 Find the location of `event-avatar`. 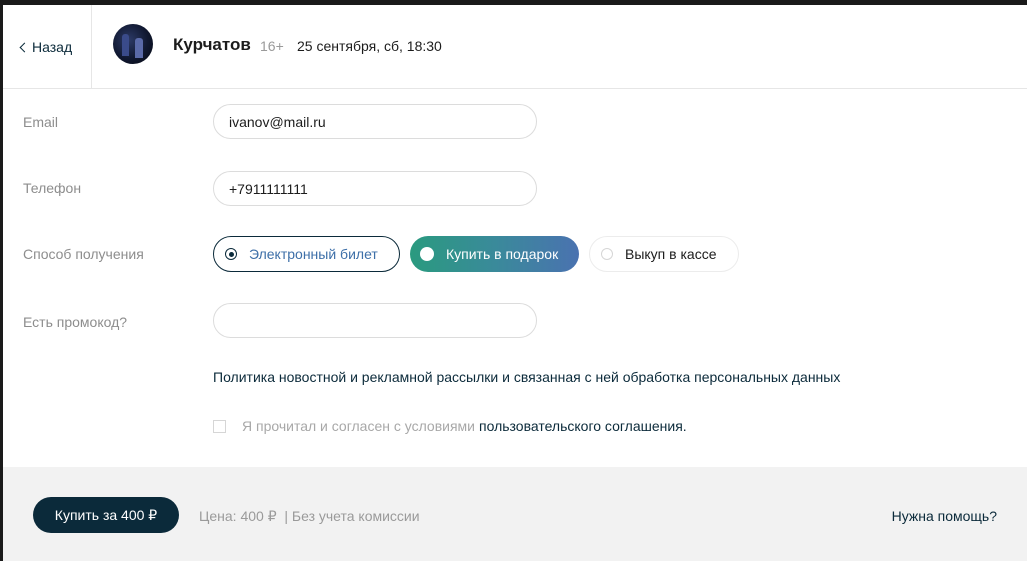

event-avatar is located at coordinates (133, 44).